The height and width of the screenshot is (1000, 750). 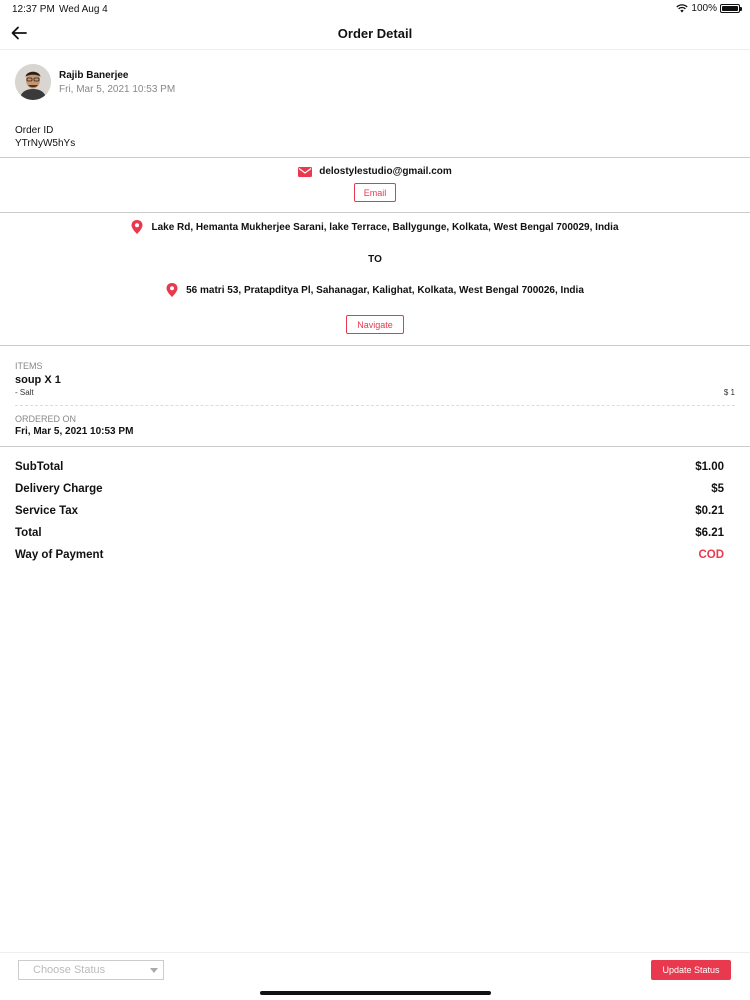 I want to click on summary-row-subtotal: SubTotal $1.00, so click(x=369, y=472).